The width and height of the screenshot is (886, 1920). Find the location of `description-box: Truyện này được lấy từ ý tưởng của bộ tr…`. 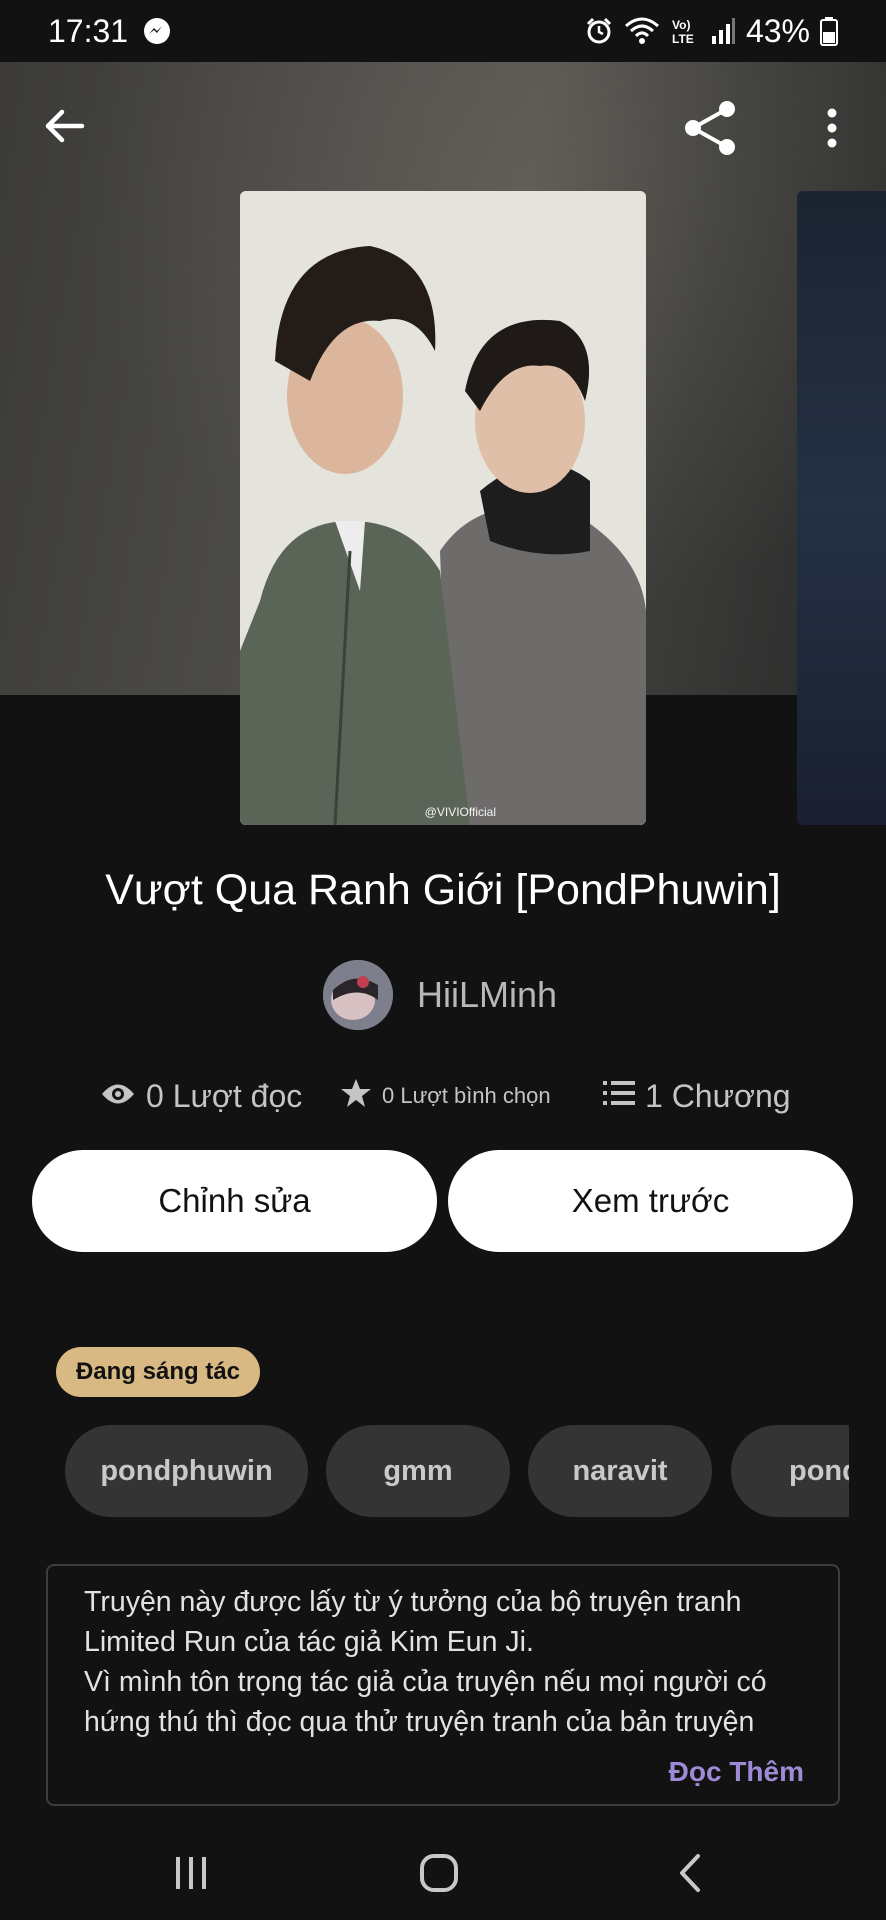

description-box: Truyện này được lấy từ ý tưởng của bộ tr… is located at coordinates (443, 1685).